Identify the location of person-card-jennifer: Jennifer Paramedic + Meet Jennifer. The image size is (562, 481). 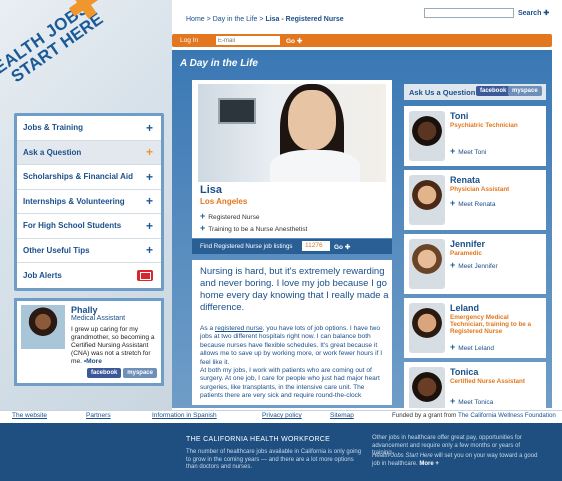
(475, 264).